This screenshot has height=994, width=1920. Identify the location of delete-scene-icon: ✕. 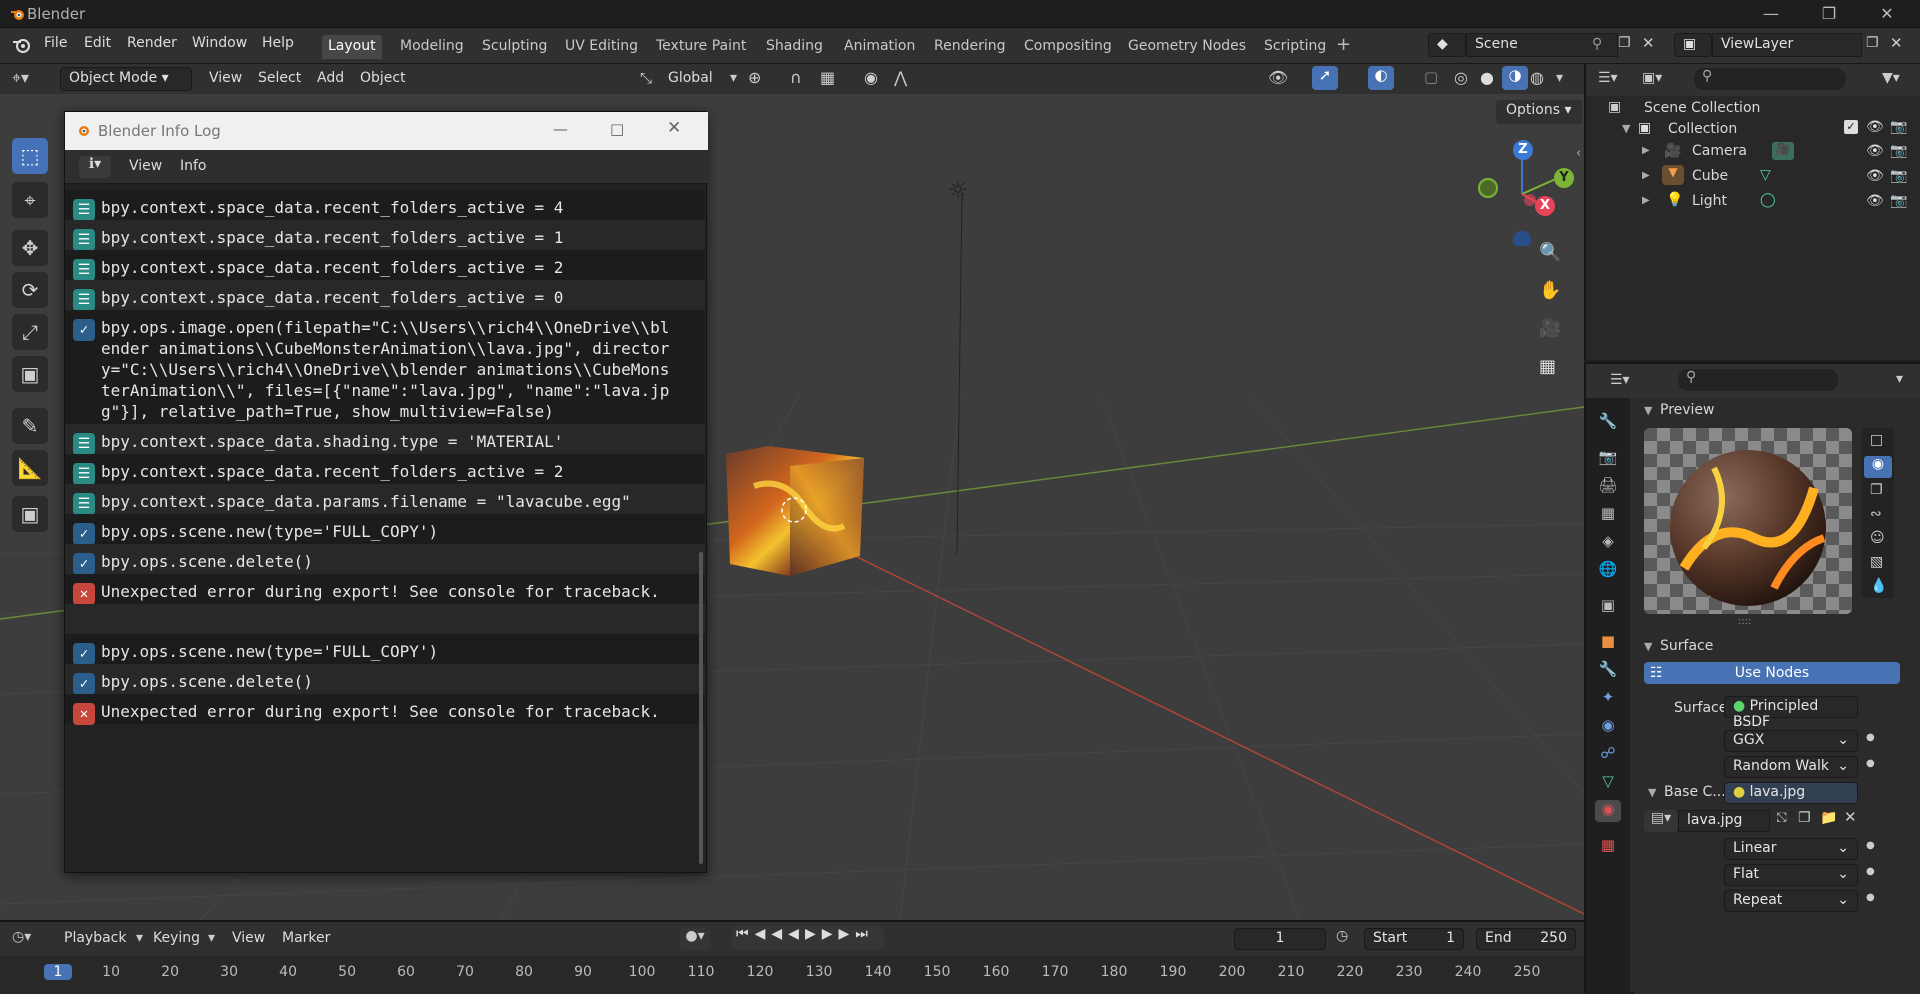
(1648, 43).